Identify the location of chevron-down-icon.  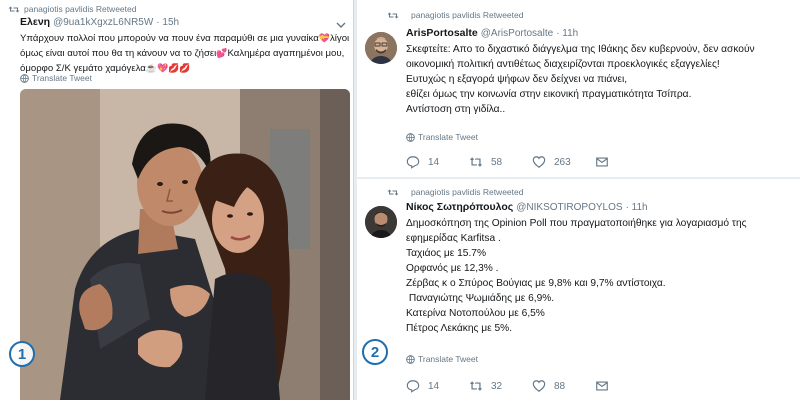
(341, 25).